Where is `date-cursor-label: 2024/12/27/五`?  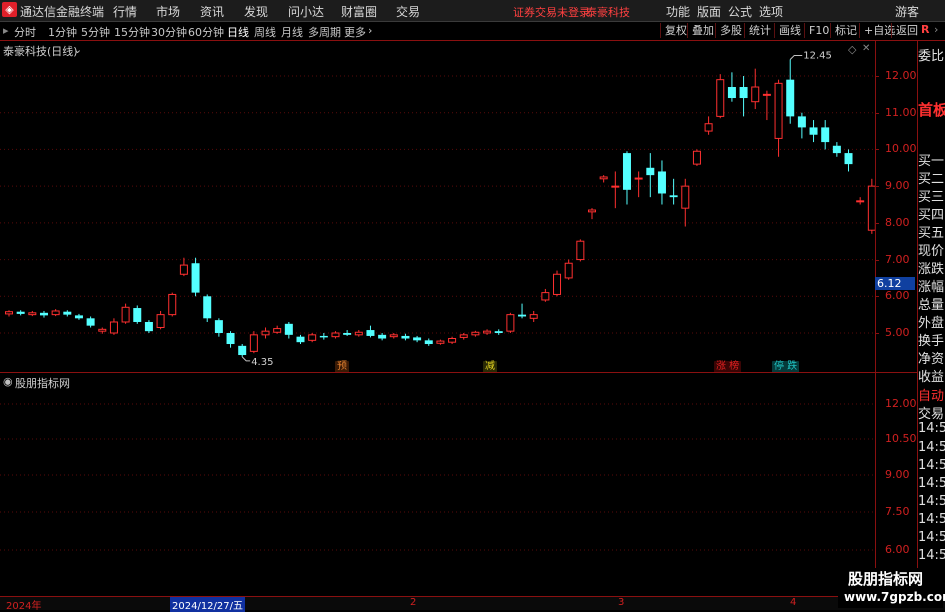 date-cursor-label: 2024/12/27/五 is located at coordinates (208, 604).